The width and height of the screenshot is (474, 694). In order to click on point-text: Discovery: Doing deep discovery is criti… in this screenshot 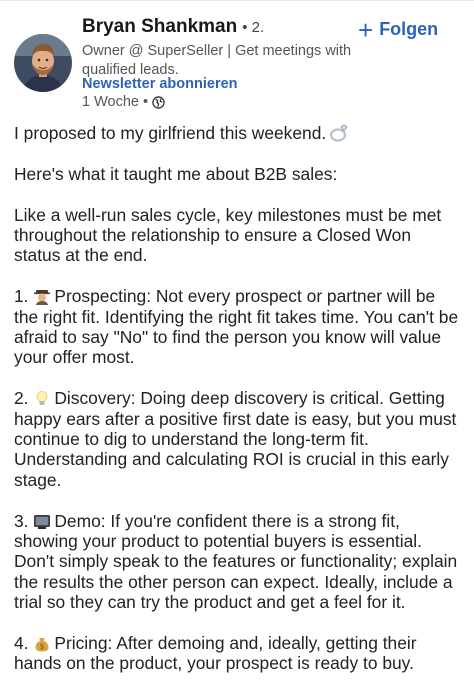, I will do `click(235, 439)`.